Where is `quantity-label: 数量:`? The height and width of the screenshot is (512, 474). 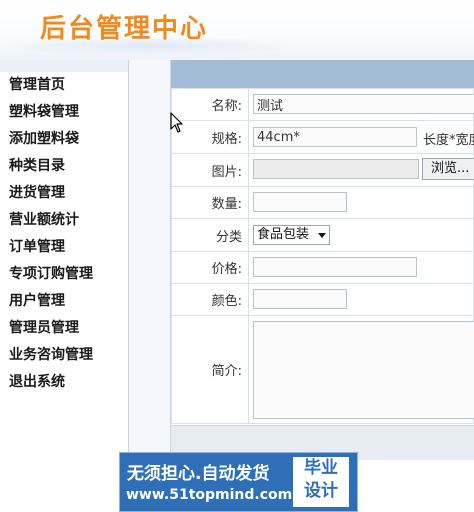
quantity-label: 数量: is located at coordinates (210, 202).